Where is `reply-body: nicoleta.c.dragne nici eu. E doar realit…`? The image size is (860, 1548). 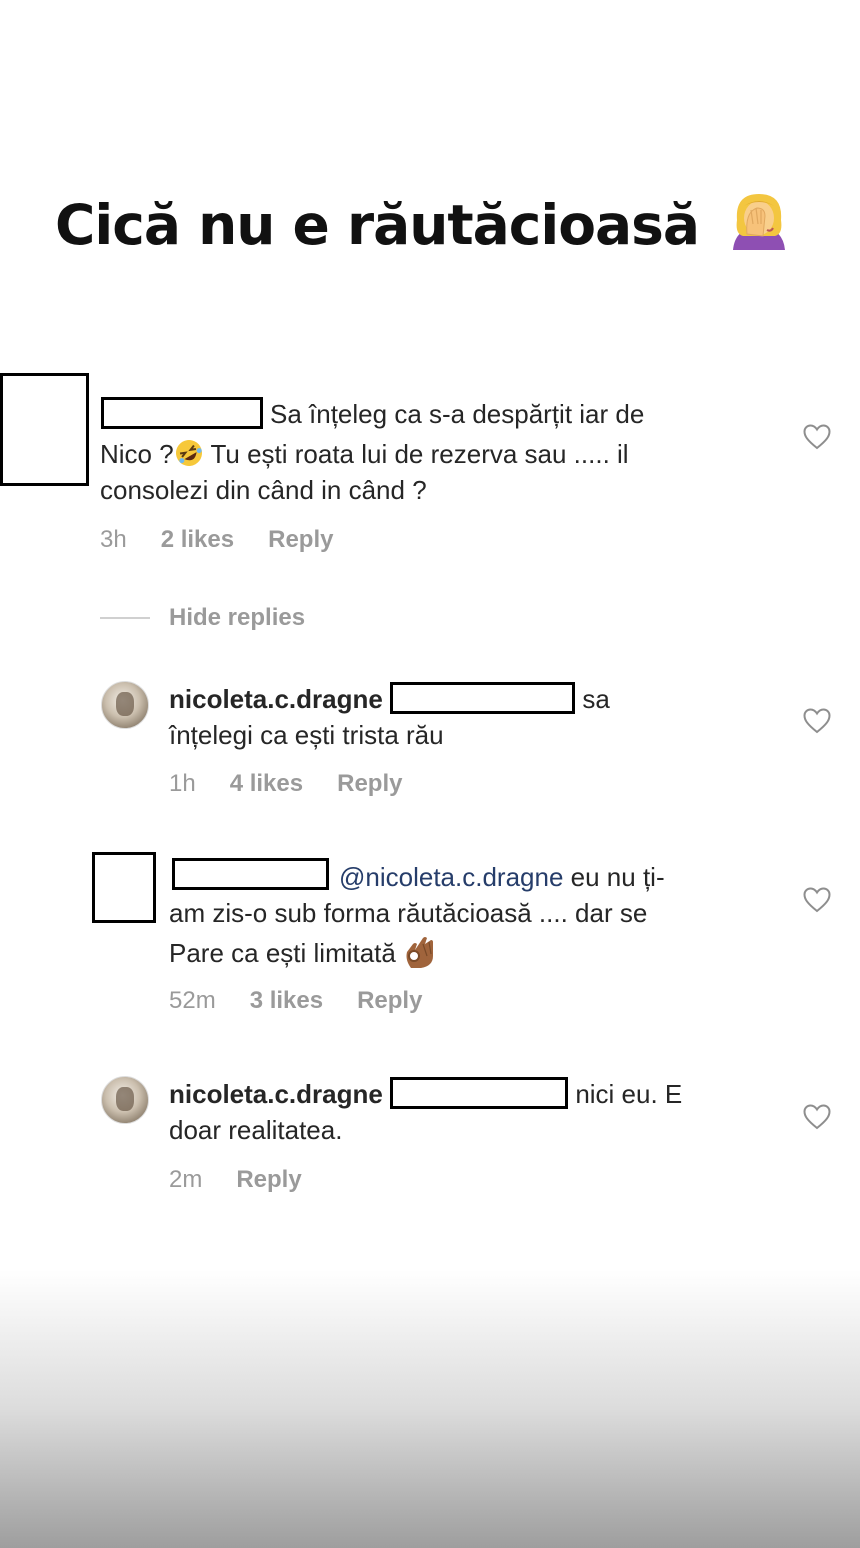 reply-body: nicoleta.c.dragne nici eu. E doar realit… is located at coordinates (479, 1112).